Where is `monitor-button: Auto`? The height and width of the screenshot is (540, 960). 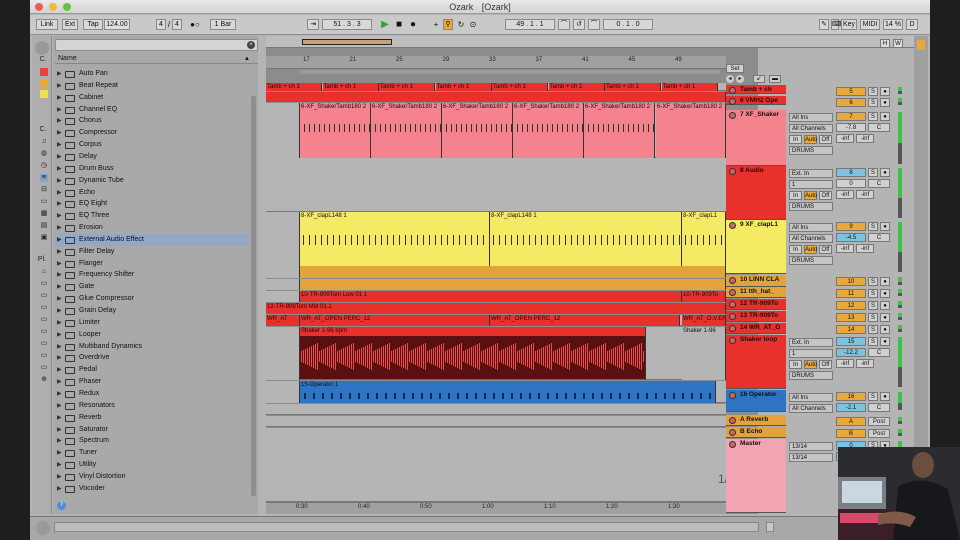
monitor-button: Auto is located at coordinates (810, 139).